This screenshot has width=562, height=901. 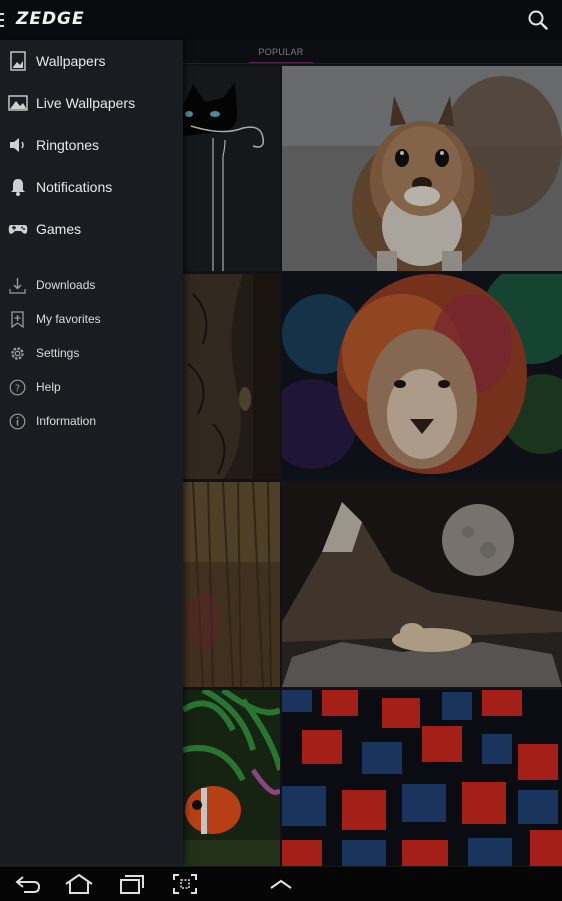 What do you see at coordinates (18, 187) in the screenshot?
I see `bell-icon` at bounding box center [18, 187].